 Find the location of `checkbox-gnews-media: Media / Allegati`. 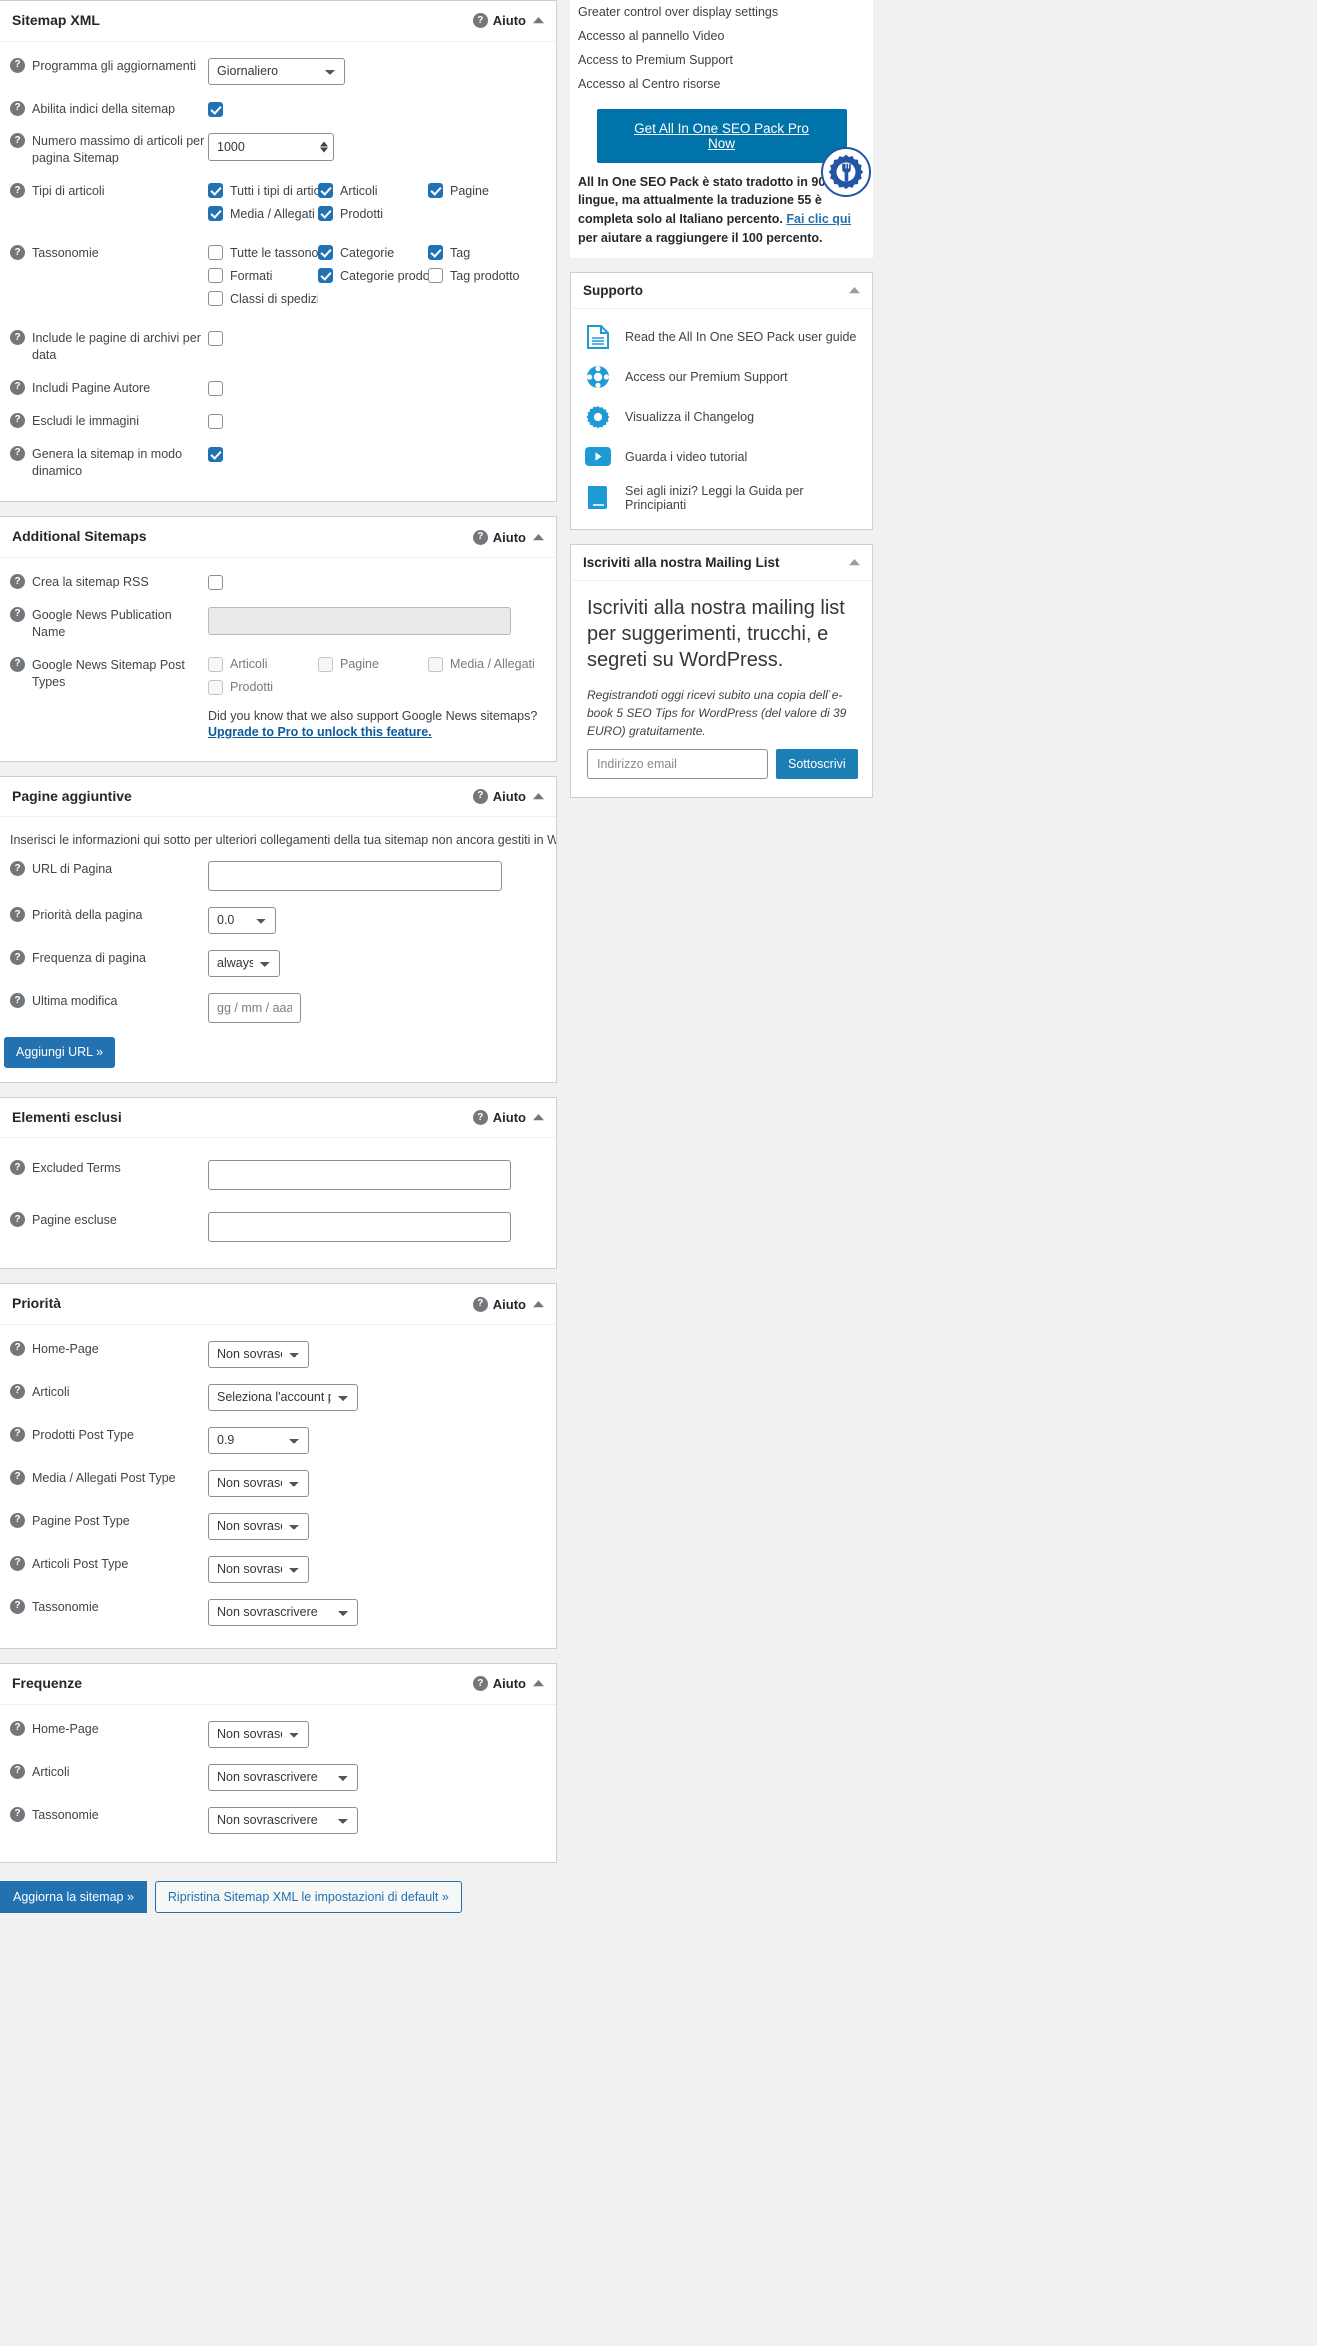

checkbox-gnews-media: Media / Allegati is located at coordinates (483, 664).